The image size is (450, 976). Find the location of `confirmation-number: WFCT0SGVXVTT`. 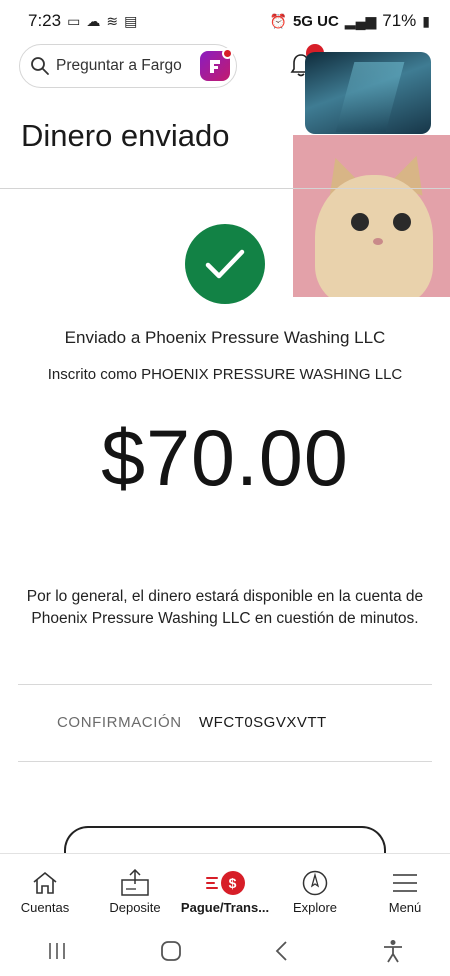

confirmation-number: WFCT0SGVXVTT is located at coordinates (263, 722).